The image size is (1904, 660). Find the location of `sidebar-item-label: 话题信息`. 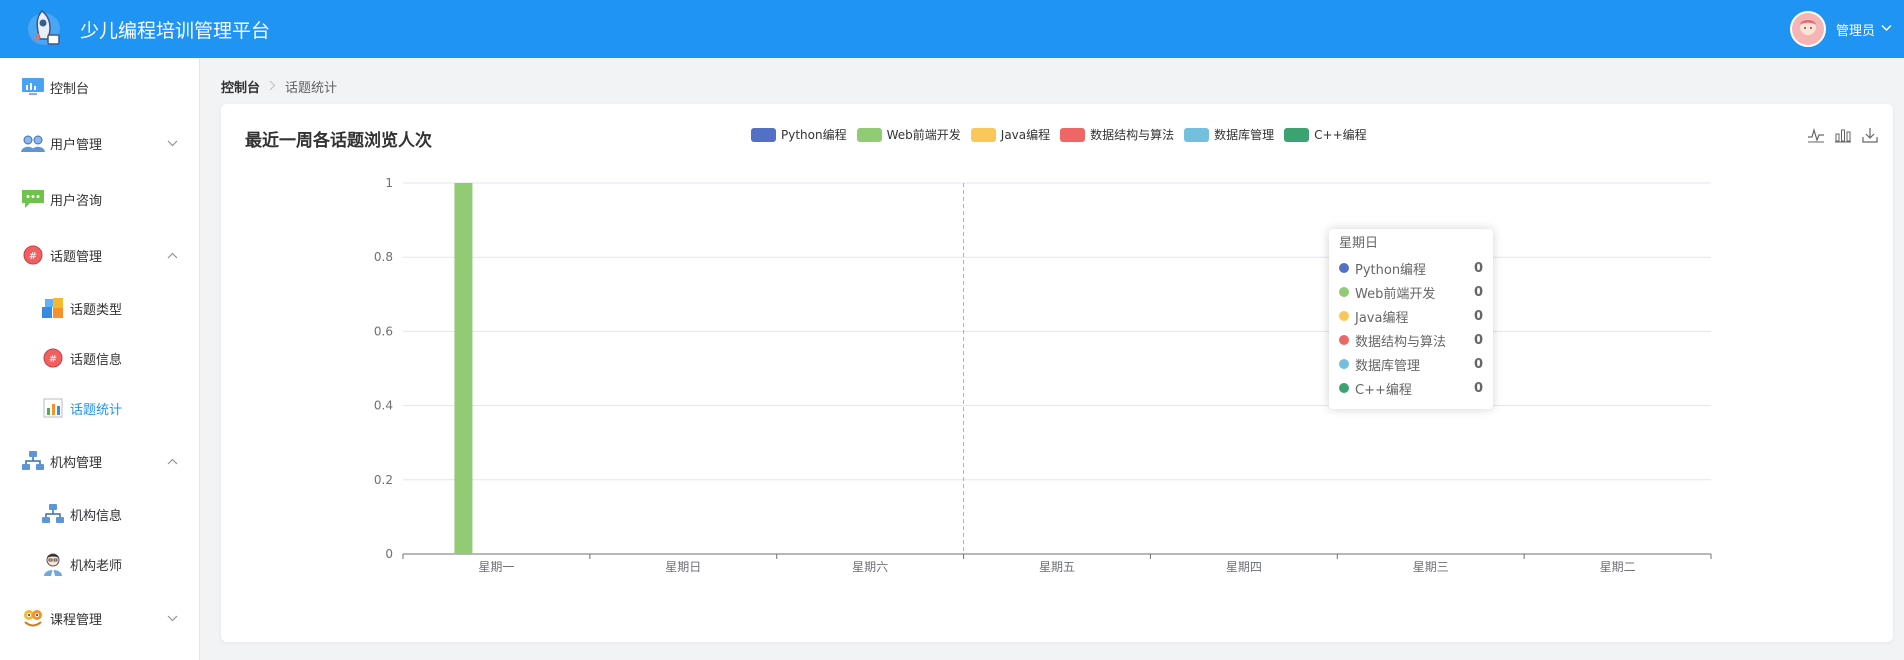

sidebar-item-label: 话题信息 is located at coordinates (96, 360).